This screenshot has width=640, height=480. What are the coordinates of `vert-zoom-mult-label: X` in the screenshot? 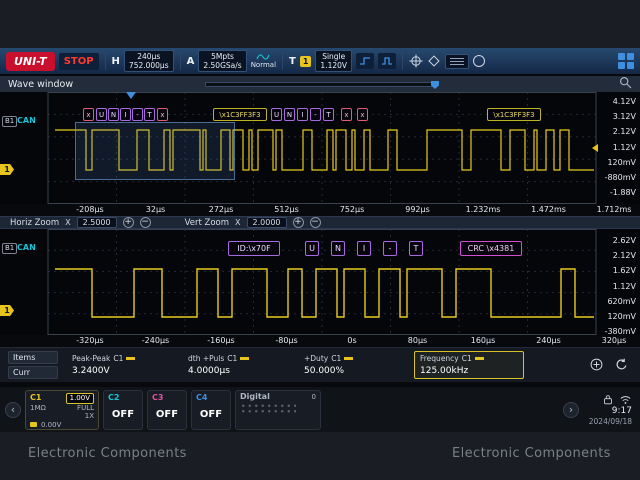 It's located at (238, 222).